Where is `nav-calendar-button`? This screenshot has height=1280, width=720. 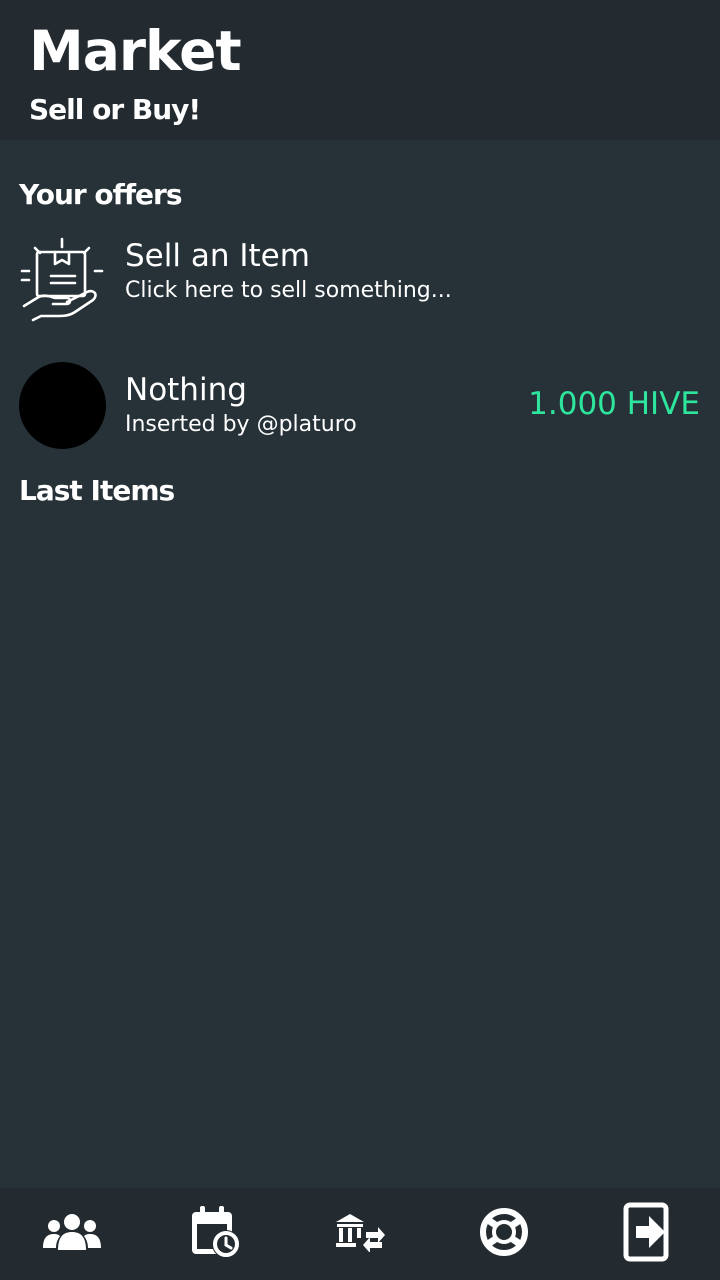 nav-calendar-button is located at coordinates (216, 1234).